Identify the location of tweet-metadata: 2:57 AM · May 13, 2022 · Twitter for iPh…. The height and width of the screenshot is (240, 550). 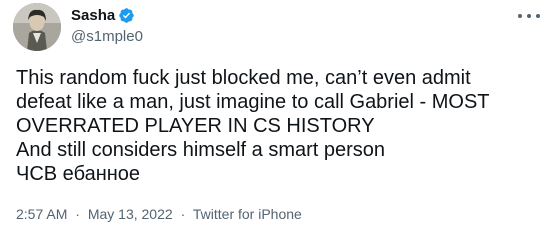
(159, 214).